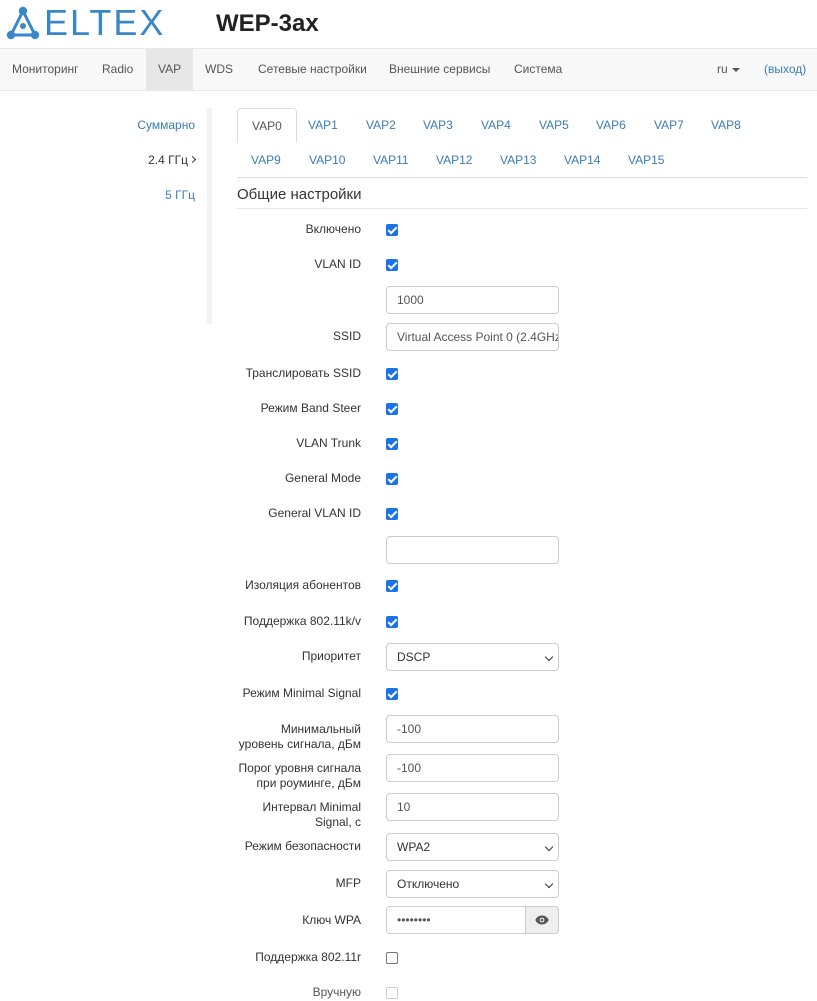  Describe the element at coordinates (267, 23) in the screenshot. I see `device-title: WEP-3ax` at that location.